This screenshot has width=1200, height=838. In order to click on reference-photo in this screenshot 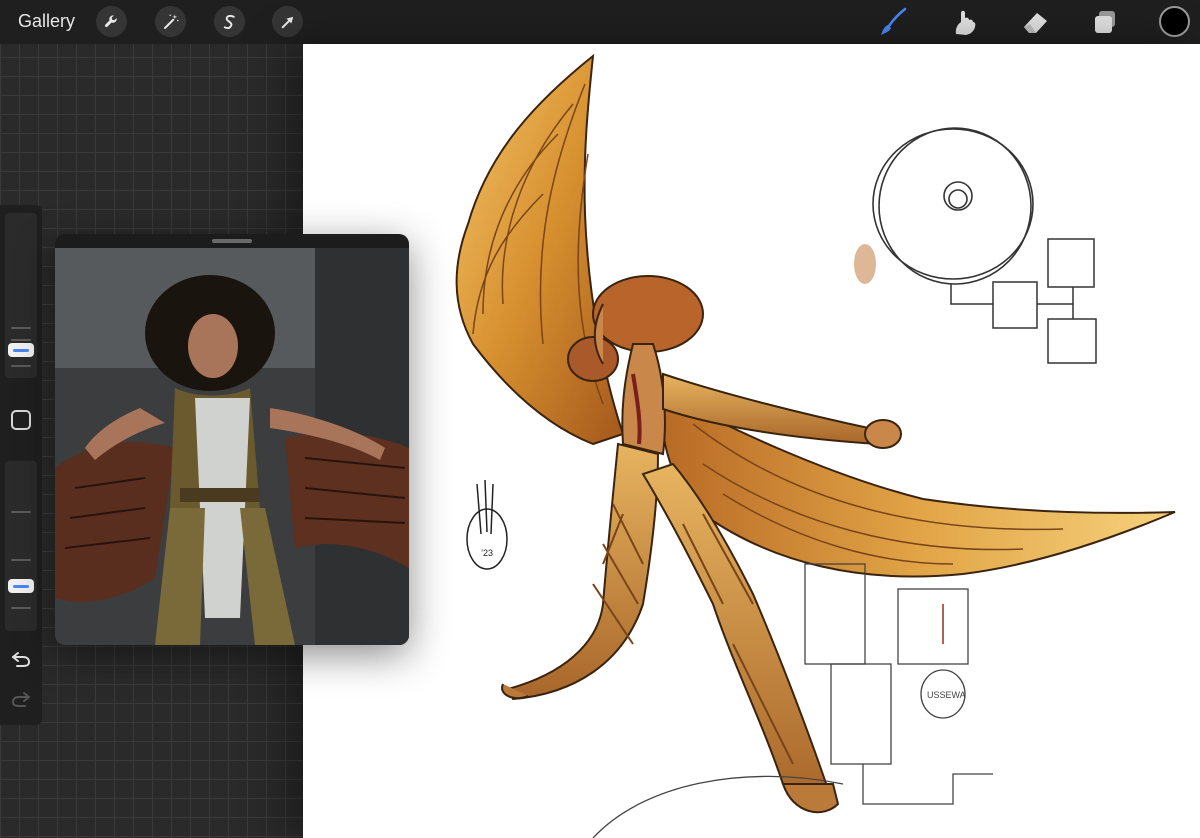, I will do `click(232, 446)`.